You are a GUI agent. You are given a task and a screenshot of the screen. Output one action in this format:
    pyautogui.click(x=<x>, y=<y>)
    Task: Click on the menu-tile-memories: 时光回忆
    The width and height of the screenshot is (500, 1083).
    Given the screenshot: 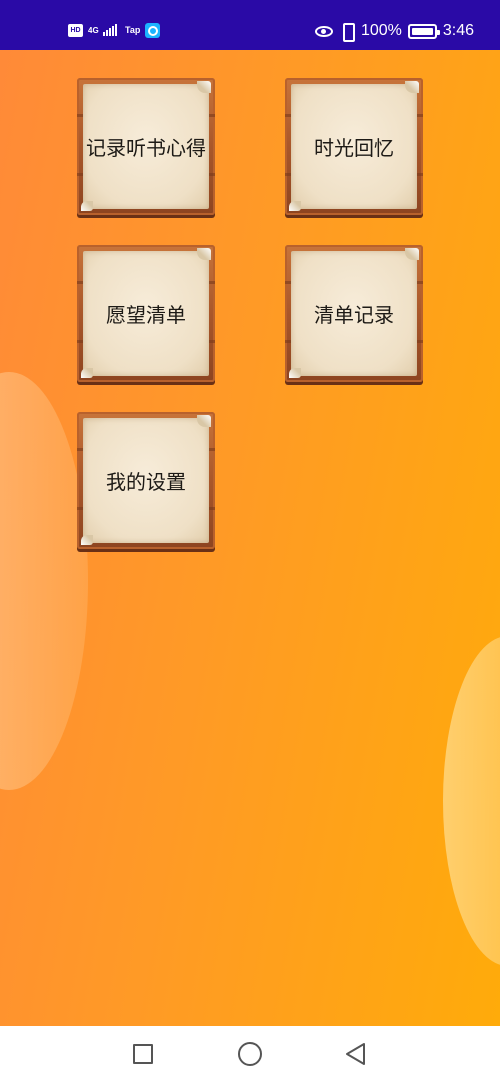 What is the action you would take?
    pyautogui.click(x=354, y=146)
    